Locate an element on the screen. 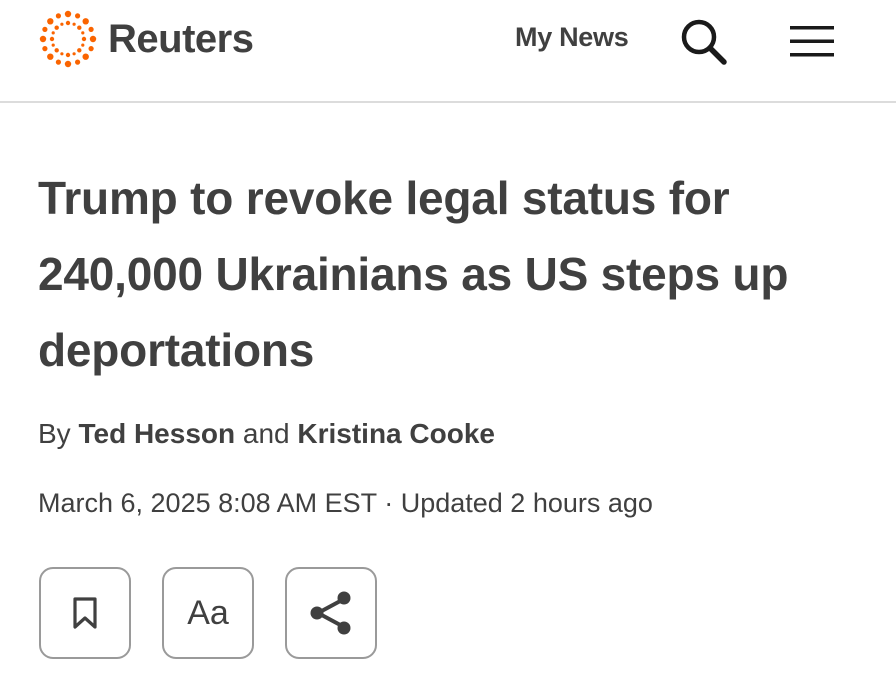  menu-button is located at coordinates (812, 41).